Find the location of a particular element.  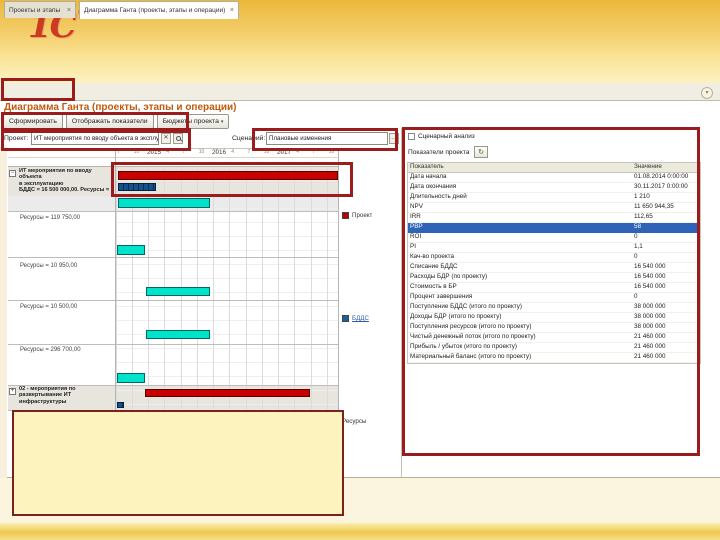

window-menu-button: ▾ is located at coordinates (707, 93).